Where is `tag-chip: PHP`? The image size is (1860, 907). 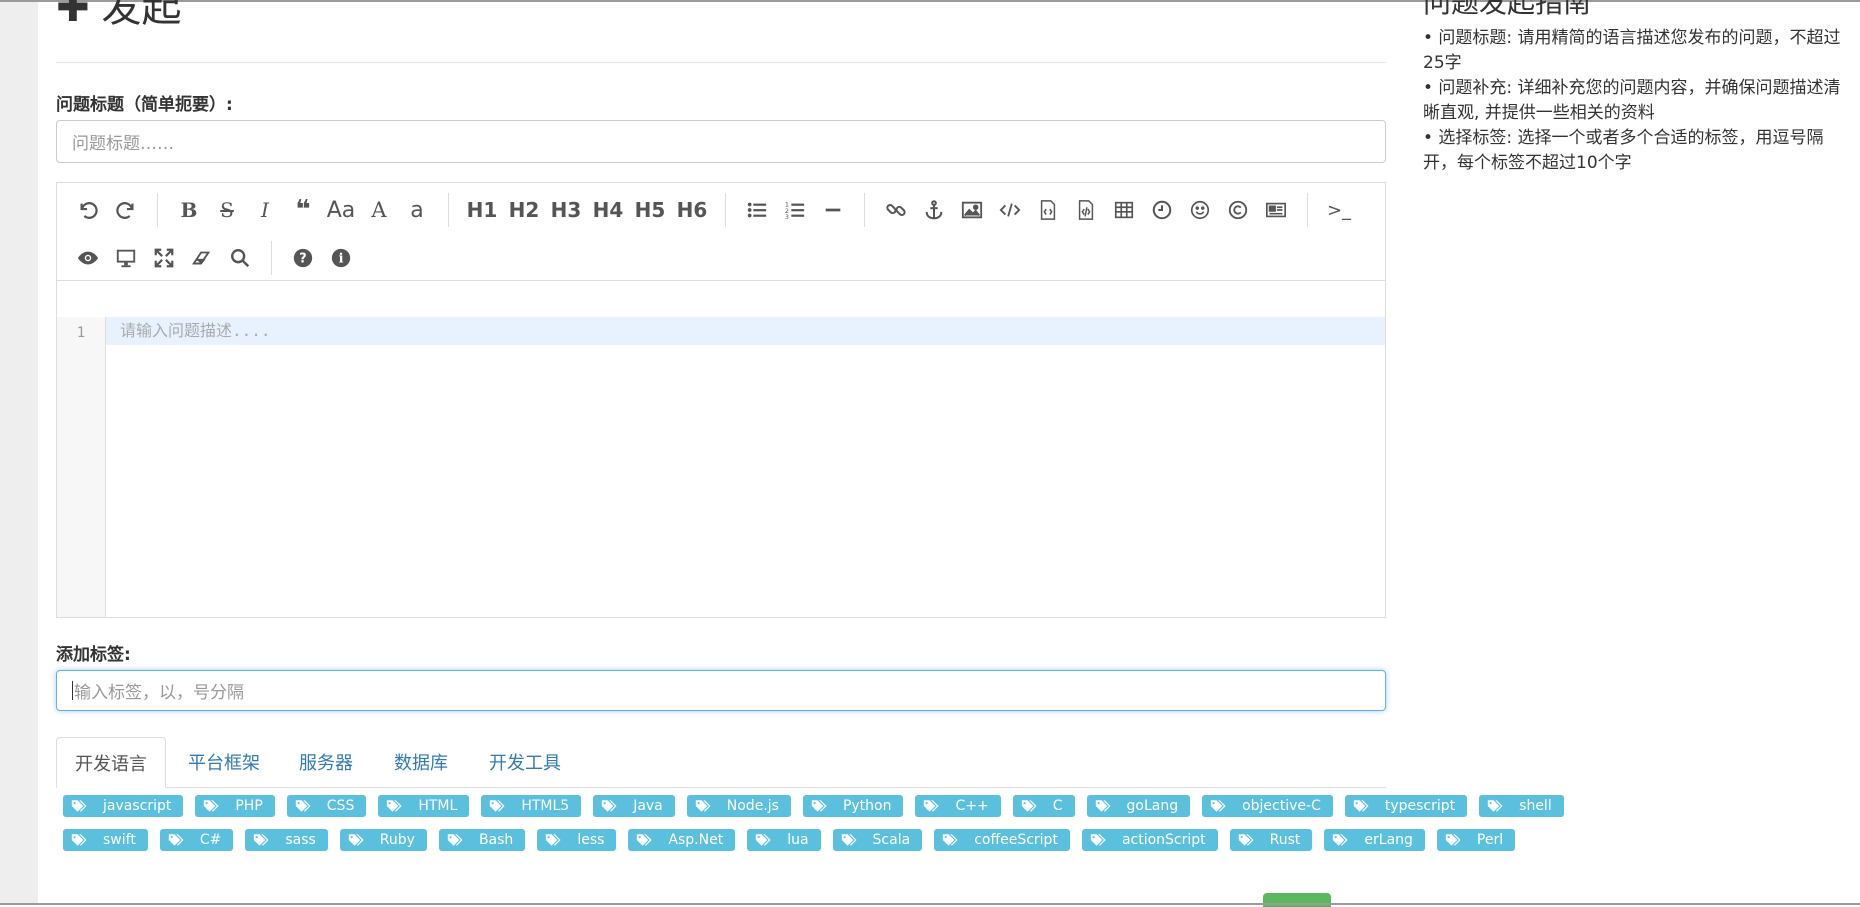 tag-chip: PHP is located at coordinates (235, 806).